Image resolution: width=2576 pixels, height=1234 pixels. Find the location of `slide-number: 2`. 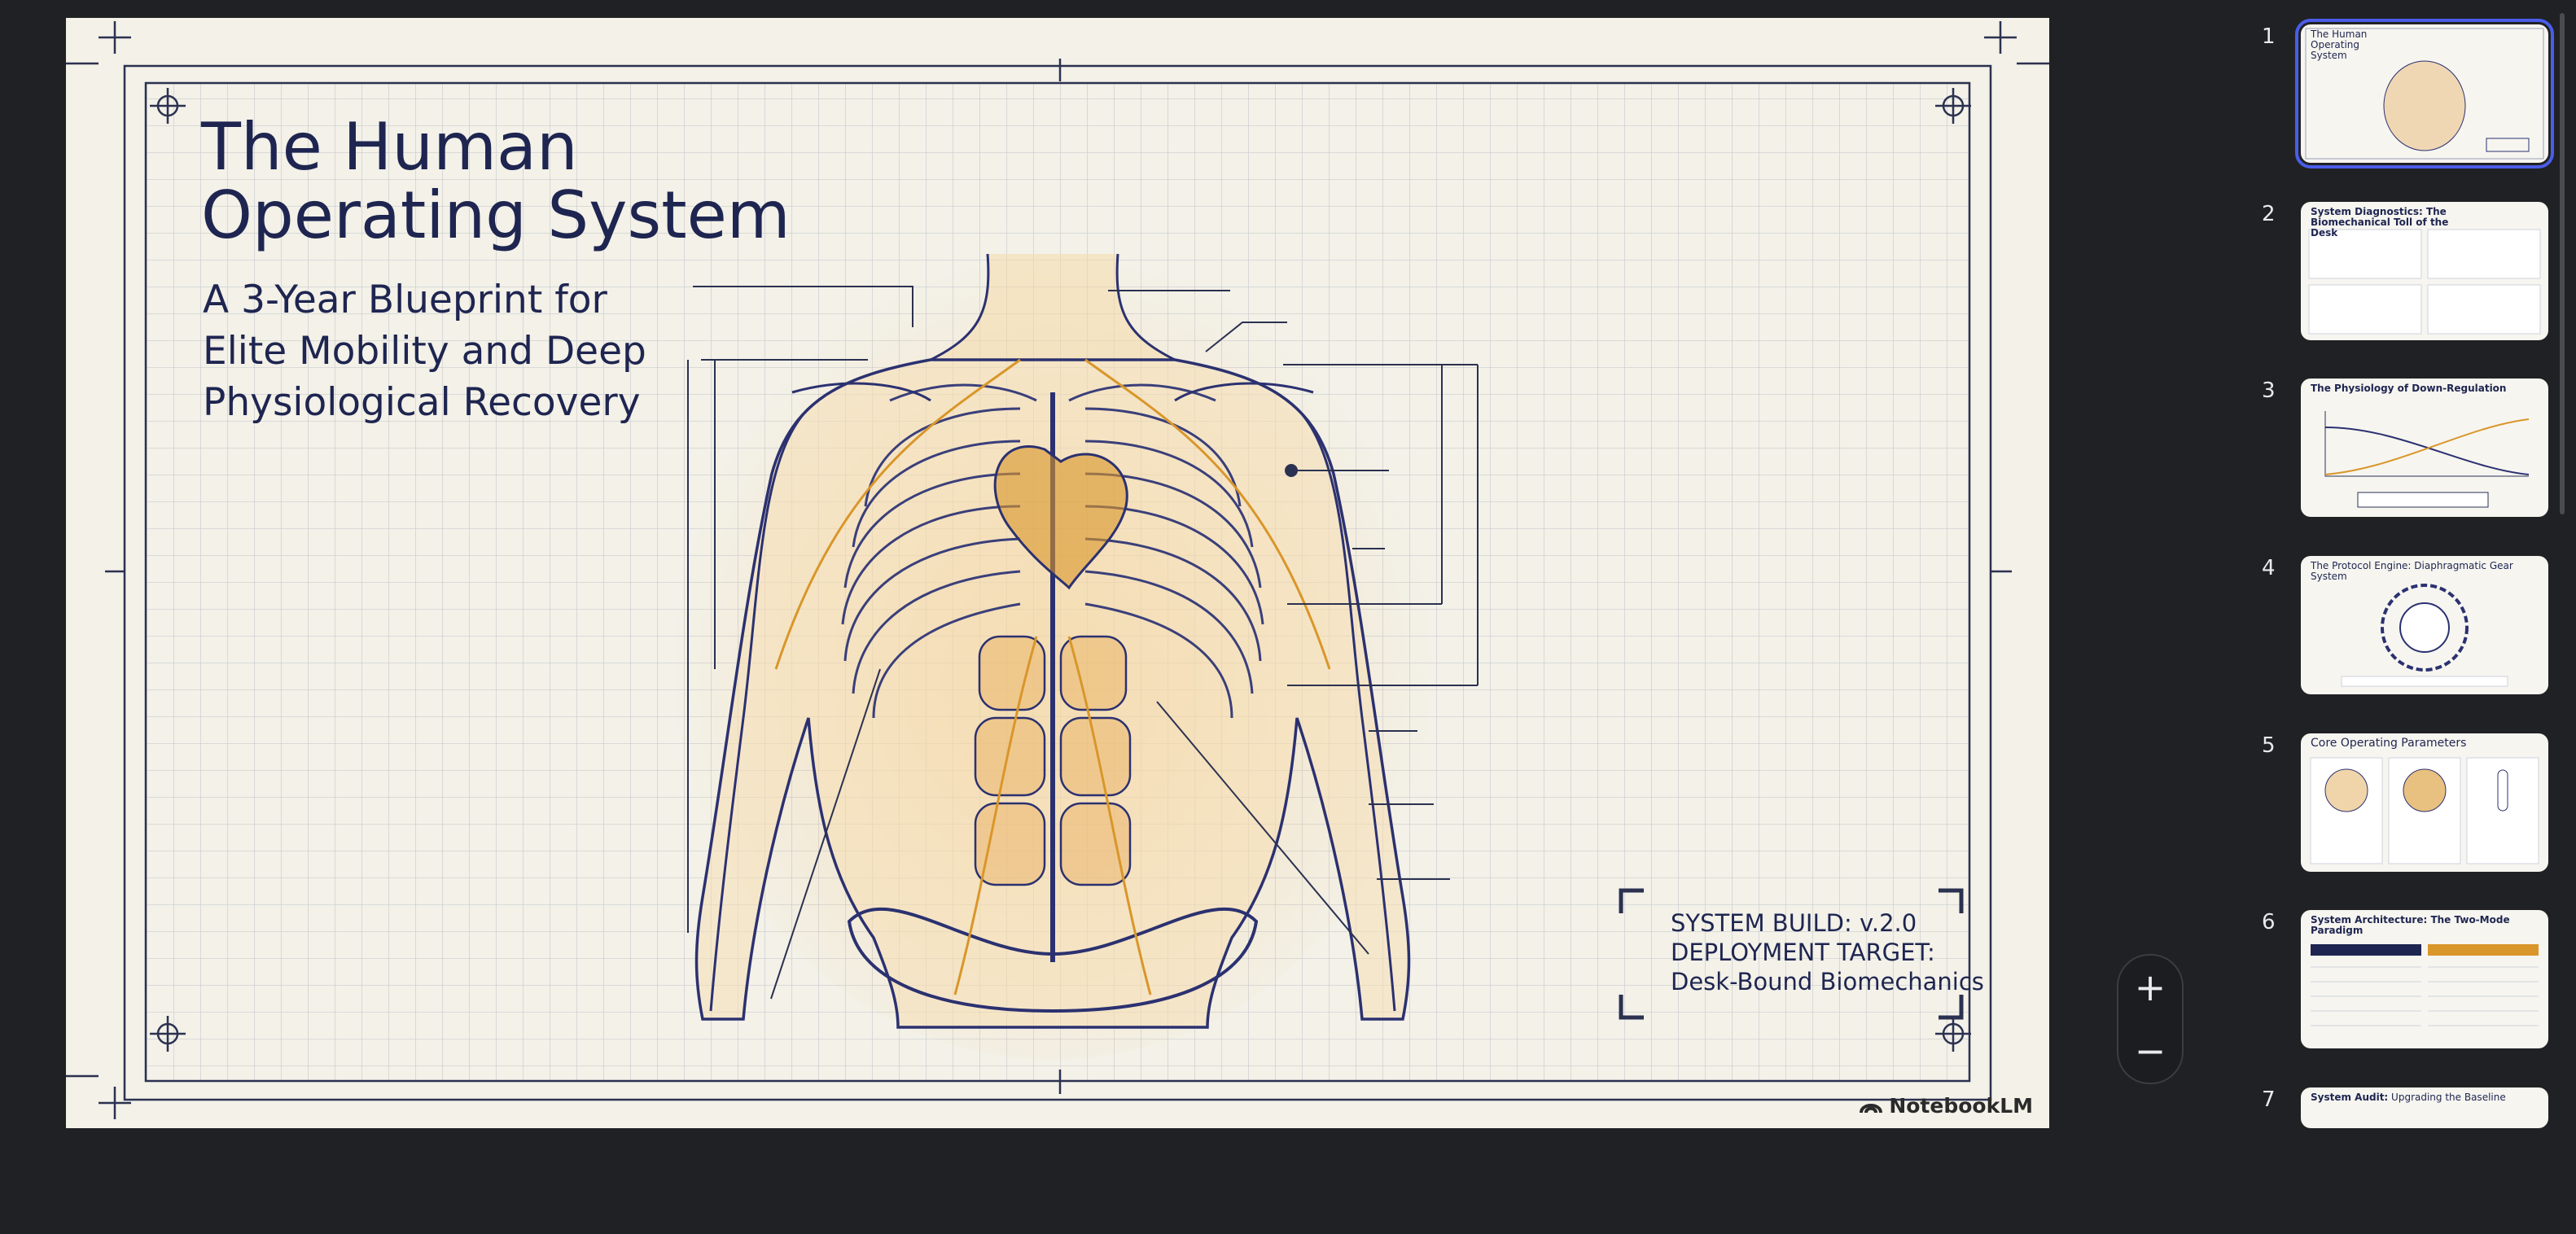

slide-number: 2 is located at coordinates (2269, 214).